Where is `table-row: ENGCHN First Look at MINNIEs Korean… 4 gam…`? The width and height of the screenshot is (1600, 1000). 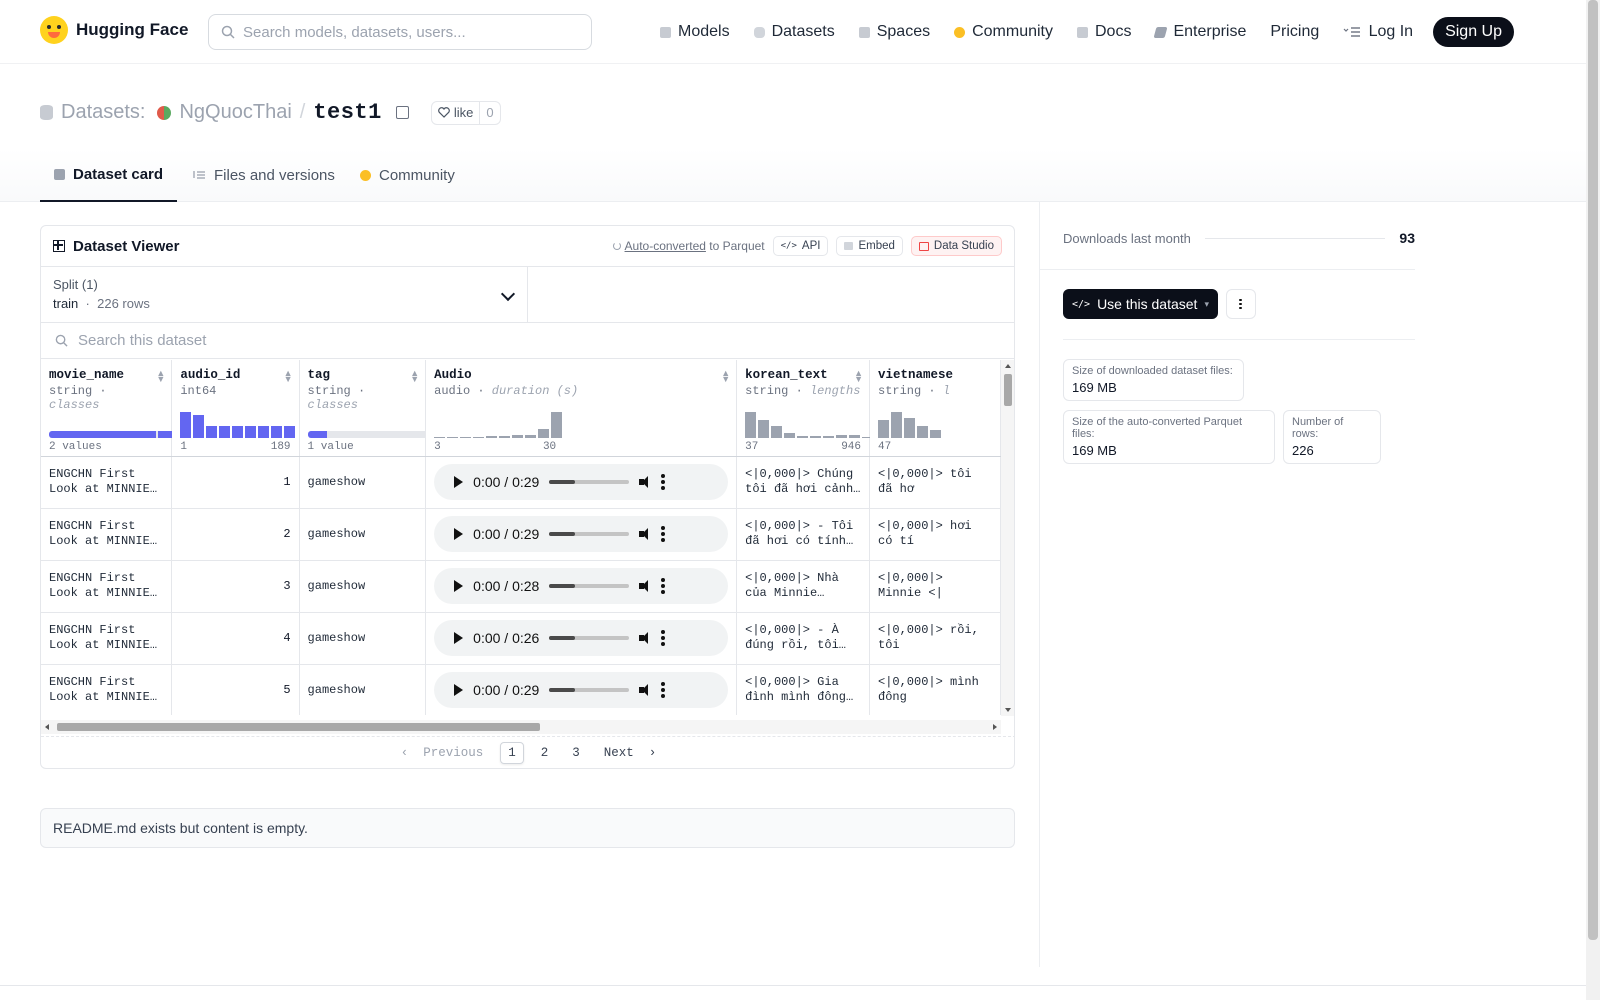 table-row: ENGCHN First Look at MINNIEs Korean… 4 gam… is located at coordinates (521, 638).